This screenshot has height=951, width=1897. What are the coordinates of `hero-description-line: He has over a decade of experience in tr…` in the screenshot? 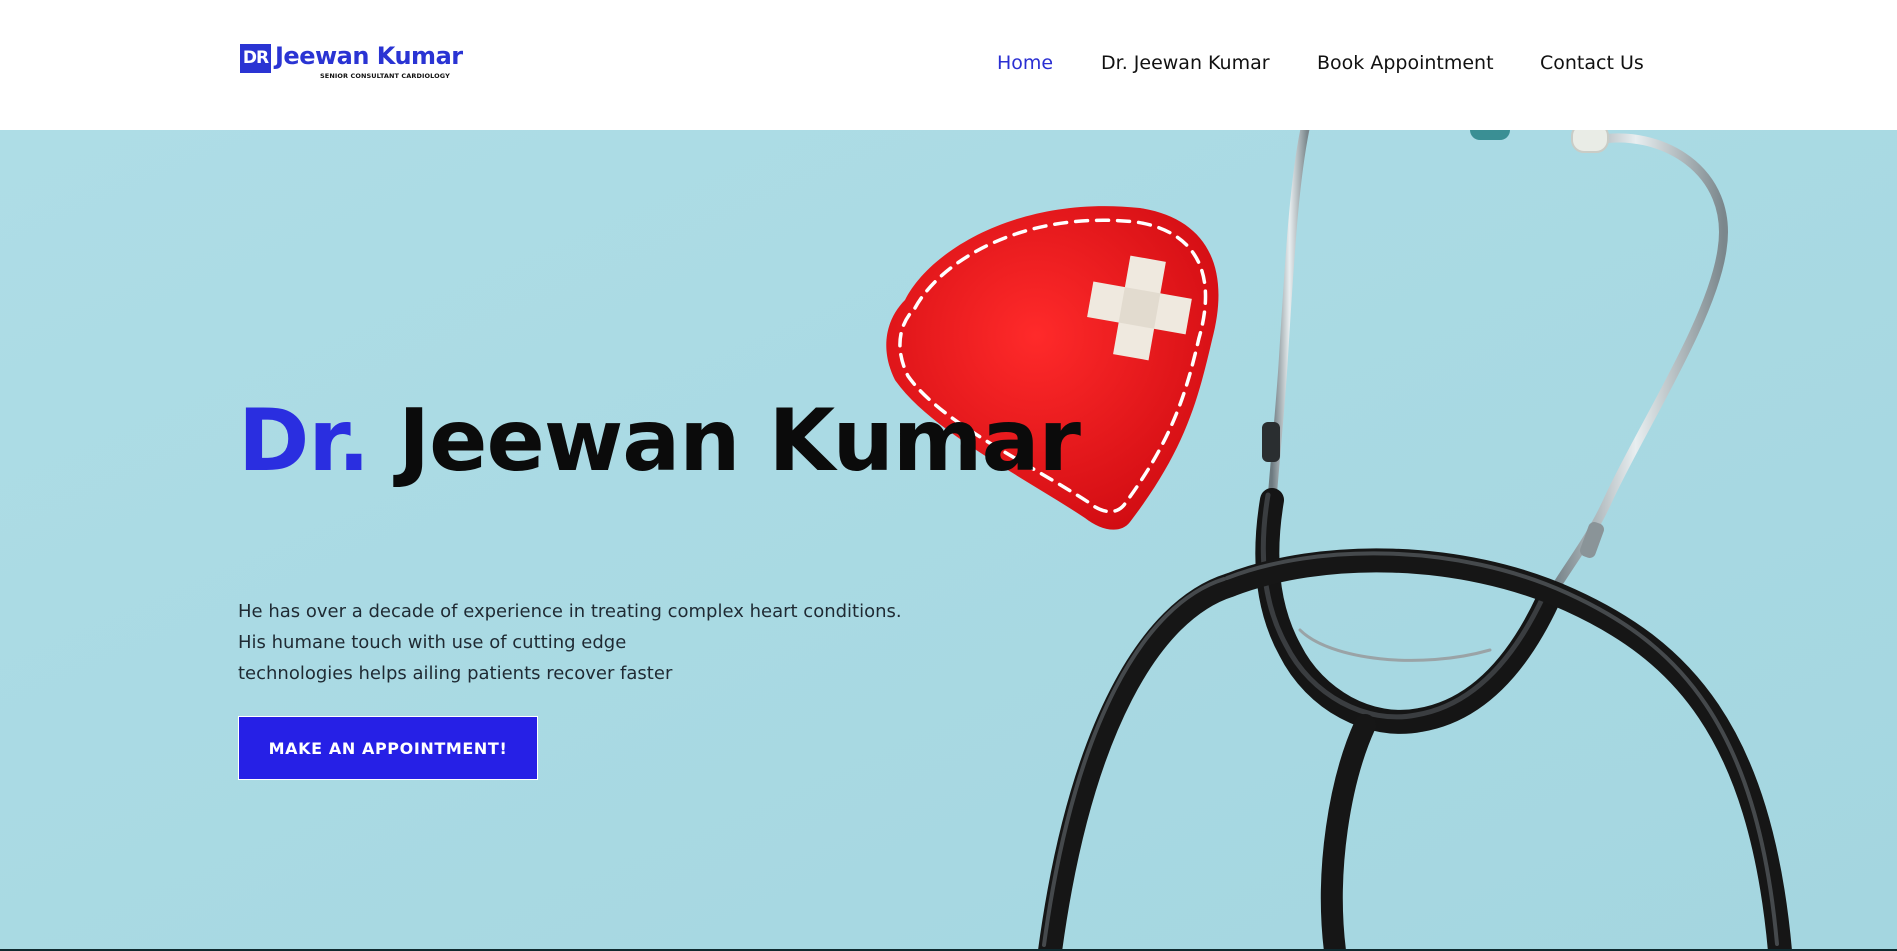 It's located at (570, 611).